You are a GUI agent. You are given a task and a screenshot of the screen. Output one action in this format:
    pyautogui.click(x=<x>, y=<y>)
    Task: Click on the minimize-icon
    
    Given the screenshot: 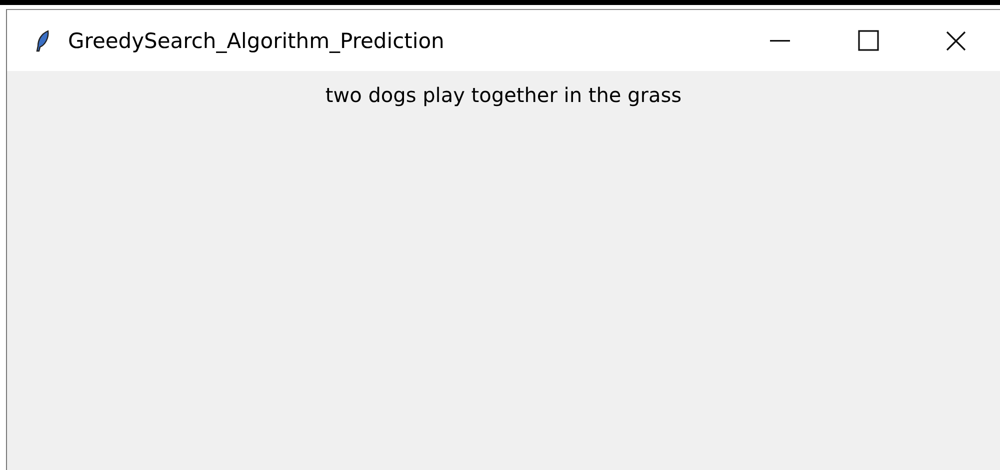 What is the action you would take?
    pyautogui.click(x=780, y=41)
    